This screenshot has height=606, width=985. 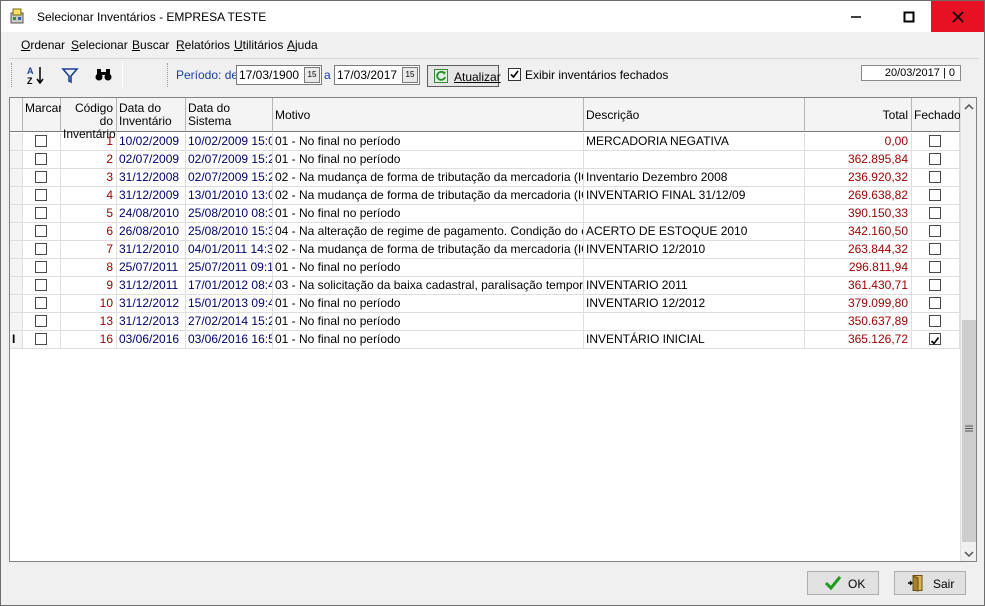 I want to click on menu-buscar: Buscar, so click(x=150, y=45).